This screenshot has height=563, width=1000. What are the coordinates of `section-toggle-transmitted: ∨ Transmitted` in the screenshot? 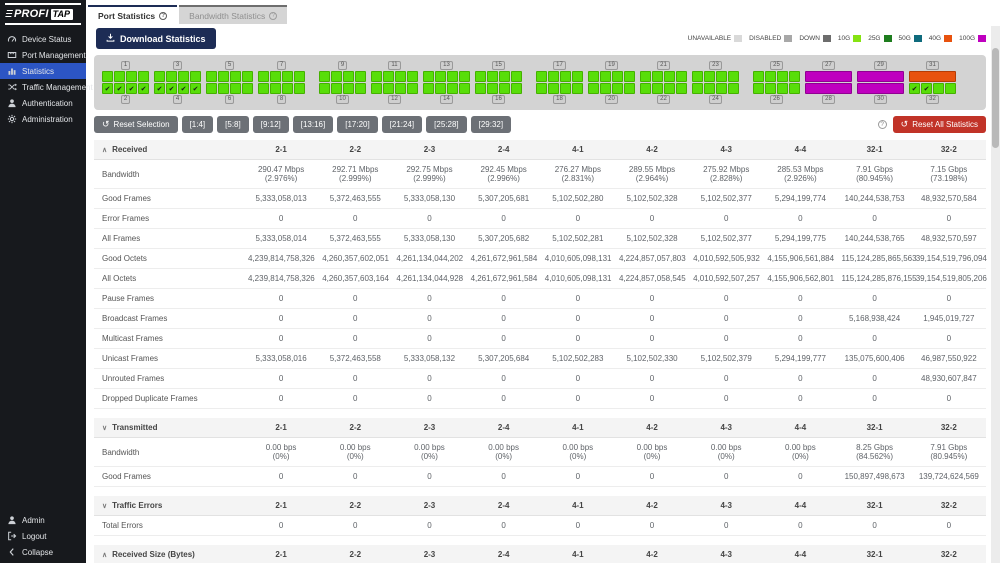 It's located at (169, 428).